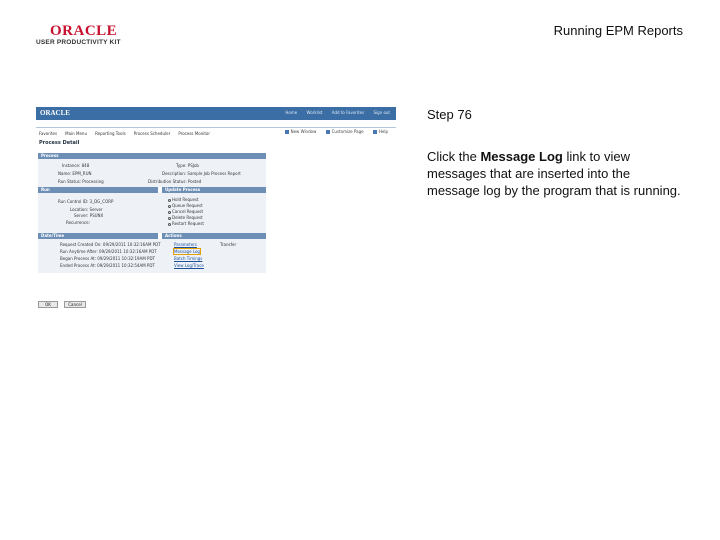 This screenshot has height=540, width=720. What do you see at coordinates (86, 201) in the screenshot?
I see `run-control-field: Run Control ID: 3_DG_CORP` at bounding box center [86, 201].